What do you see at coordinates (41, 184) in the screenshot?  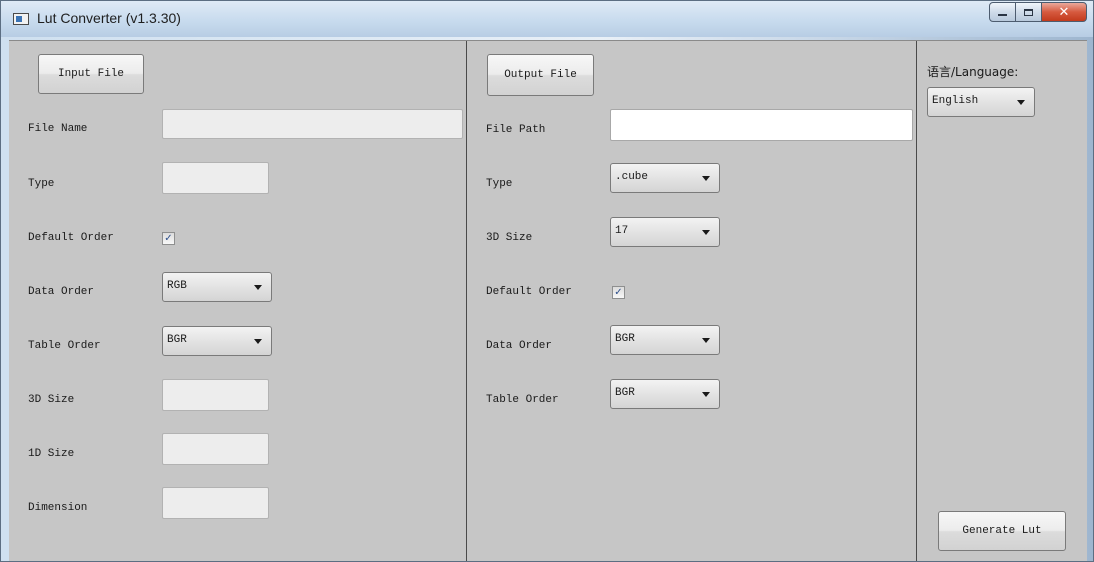 I see `input-type-label: Type` at bounding box center [41, 184].